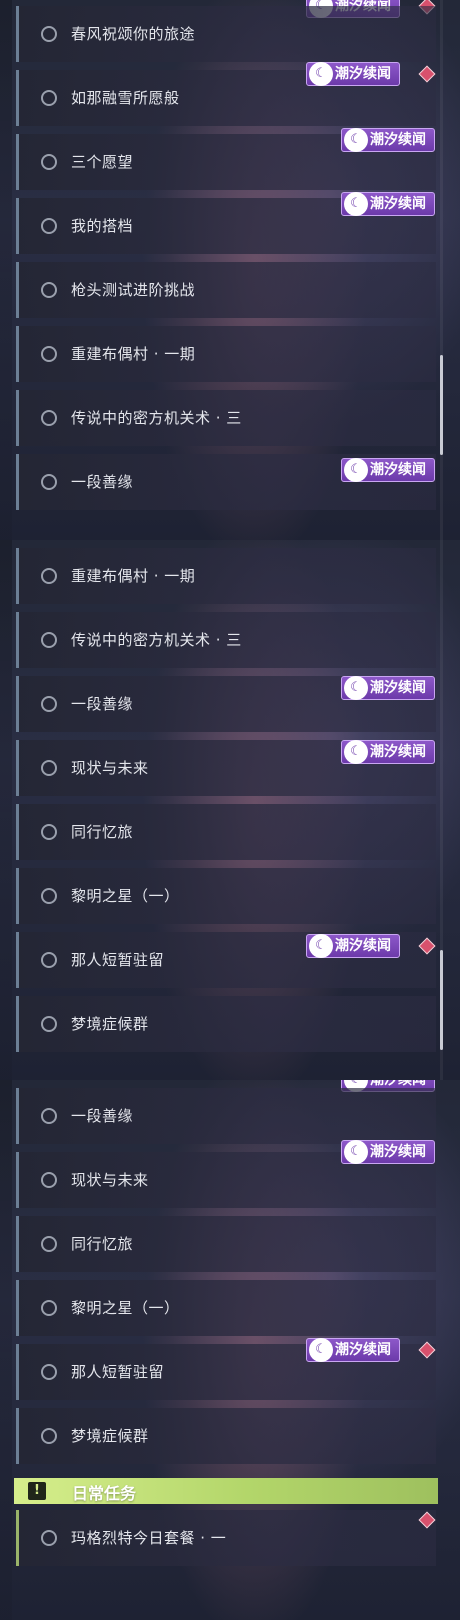  What do you see at coordinates (226, 1116) in the screenshot?
I see `quest-row: 一段善缘` at bounding box center [226, 1116].